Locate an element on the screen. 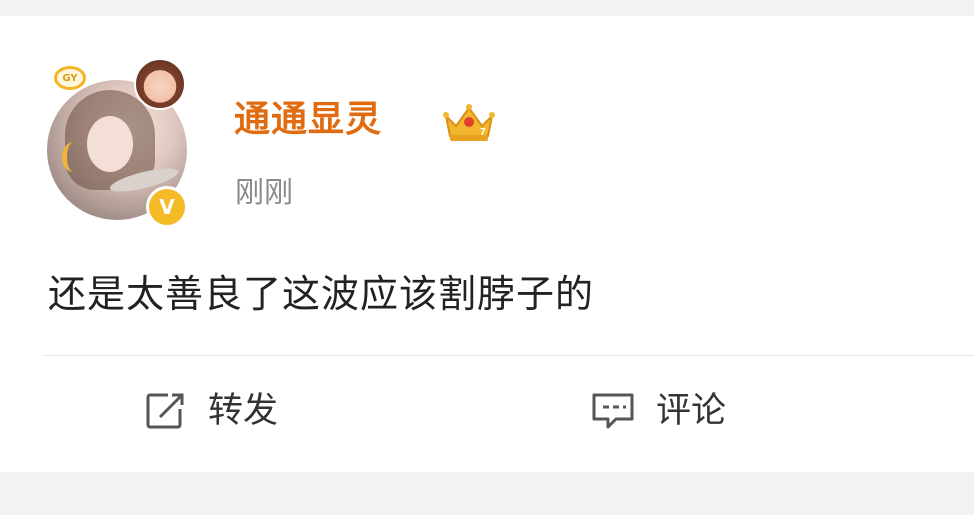 Image resolution: width=974 pixels, height=515 pixels. post-time: 刚刚 is located at coordinates (264, 192).